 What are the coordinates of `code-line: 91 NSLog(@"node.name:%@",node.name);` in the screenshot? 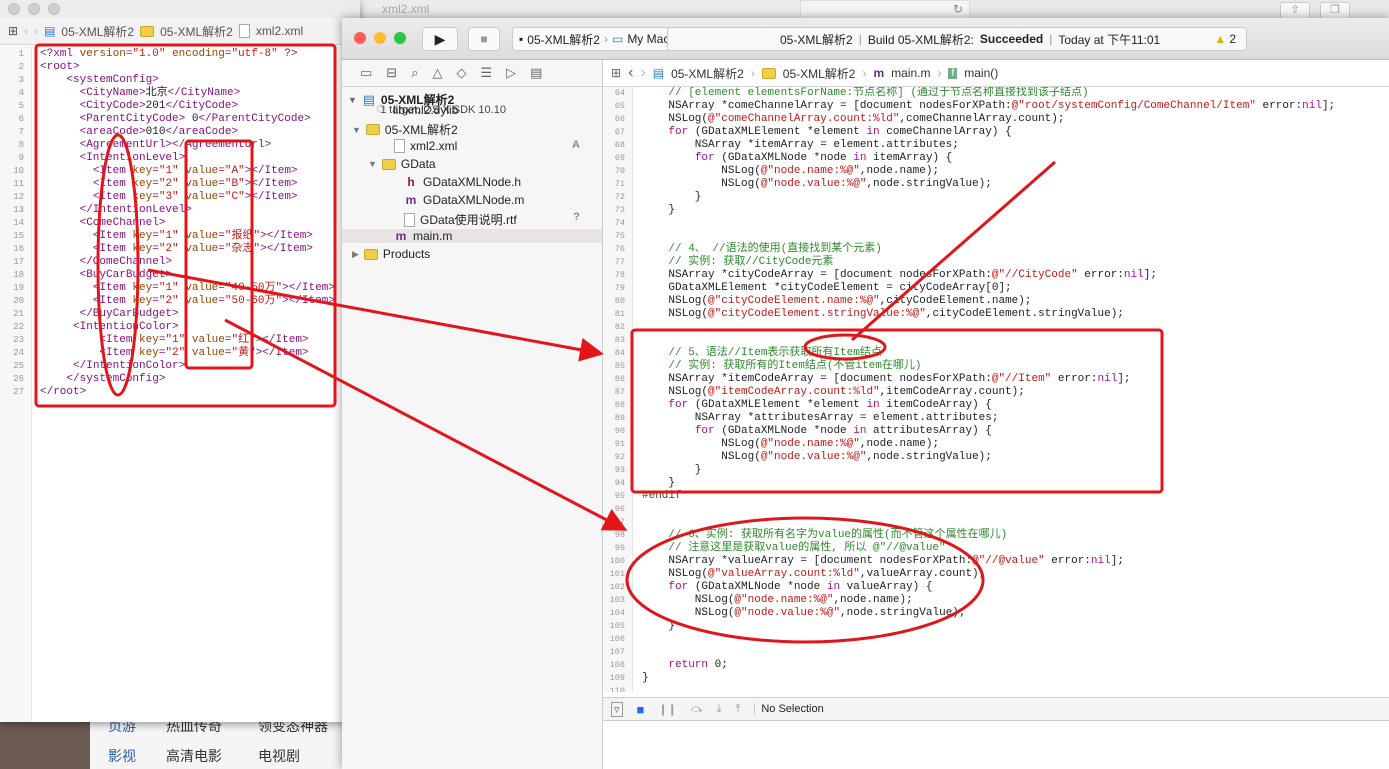 It's located at (996, 444).